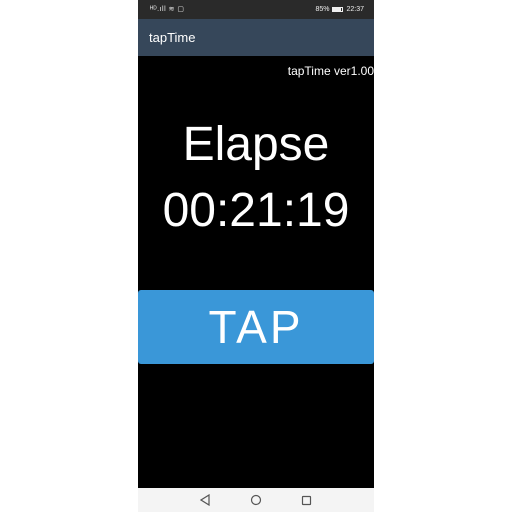  I want to click on navigation-bar, so click(256, 500).